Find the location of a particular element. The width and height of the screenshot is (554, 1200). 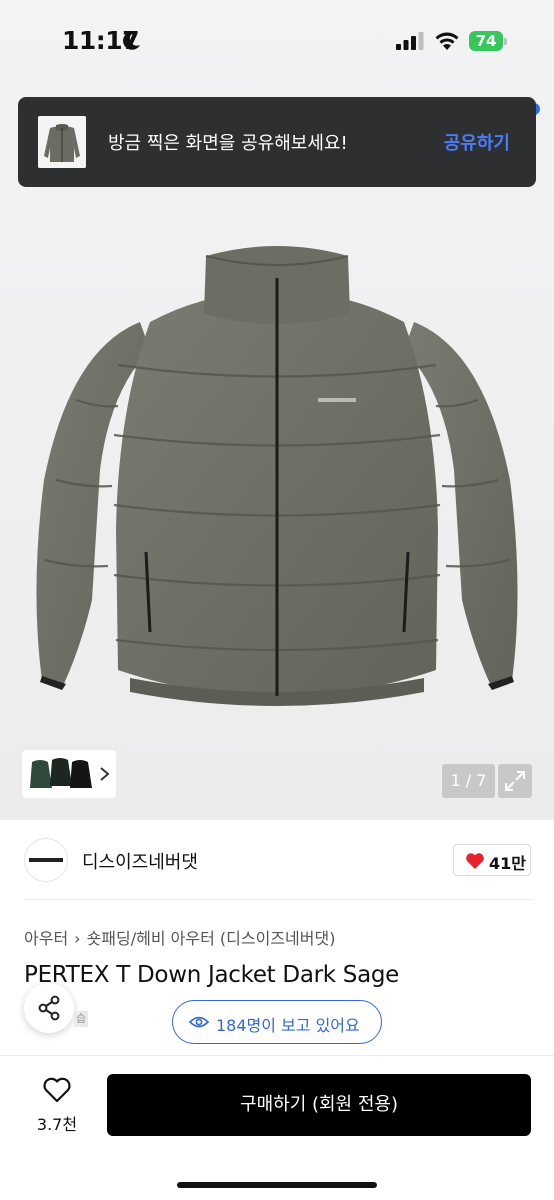

screenshot-thumbnail is located at coordinates (62, 142).